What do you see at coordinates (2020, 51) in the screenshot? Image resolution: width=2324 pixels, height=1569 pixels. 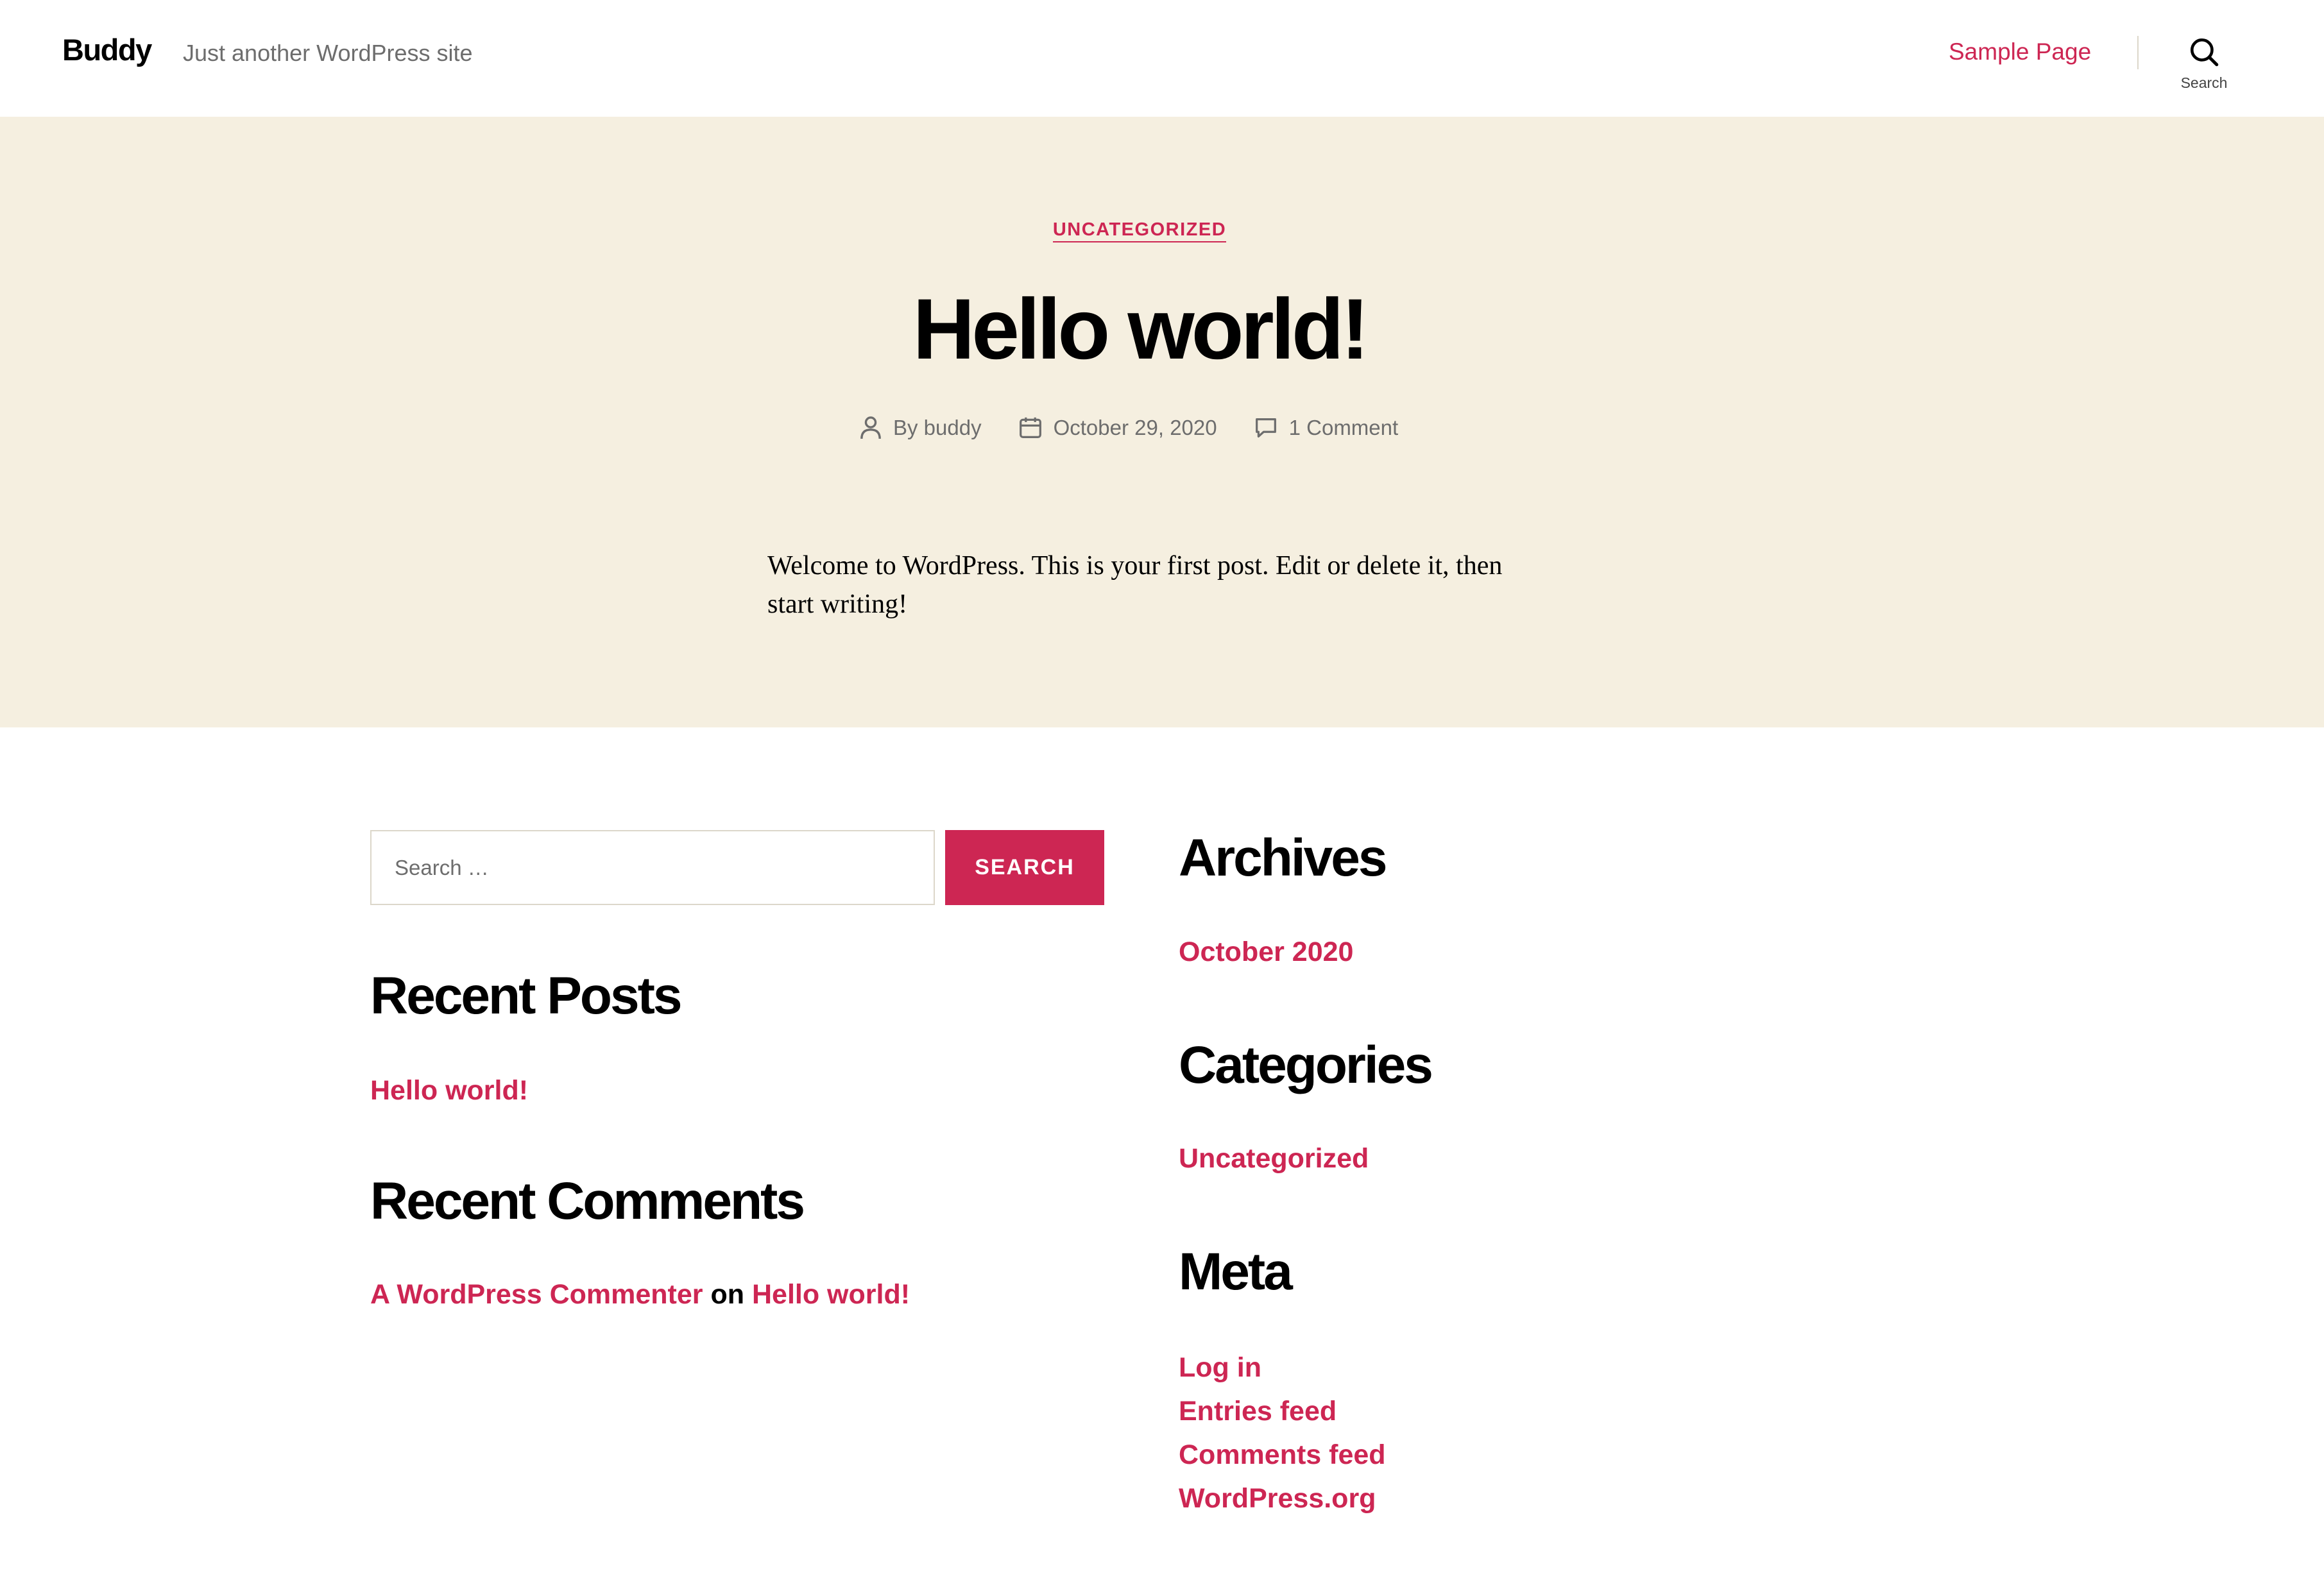 I see `nav-item-sample-page: Sample Page` at bounding box center [2020, 51].